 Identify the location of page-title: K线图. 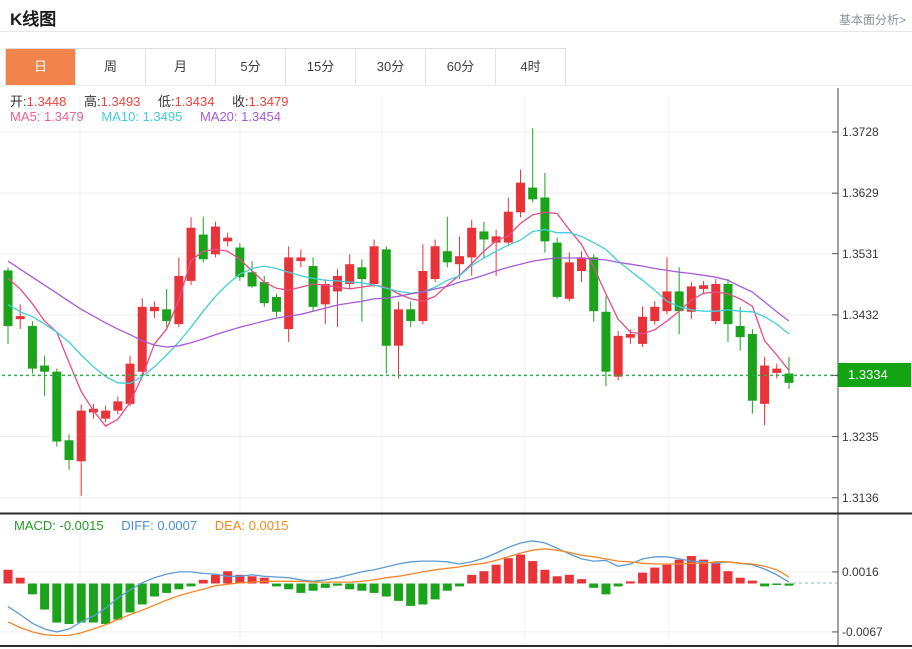
(33, 19).